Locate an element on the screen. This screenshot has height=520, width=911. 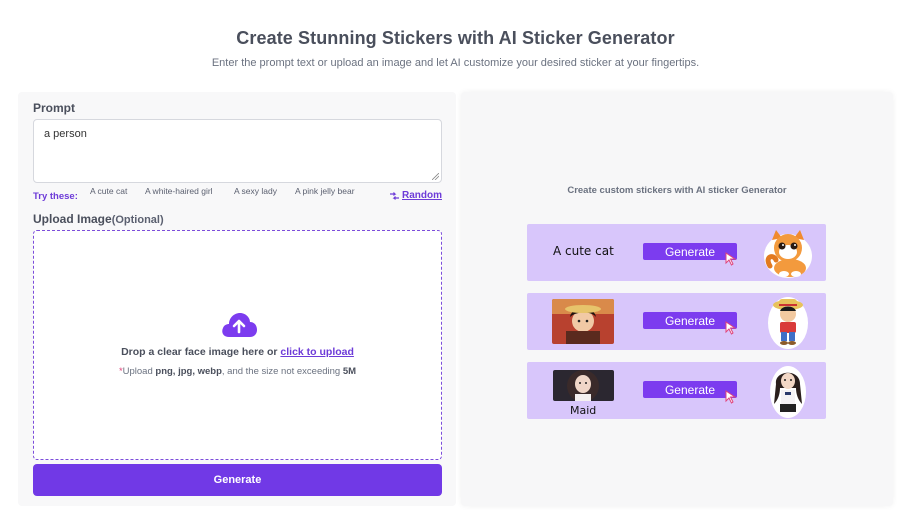
generate-button: Generate is located at coordinates (237, 480).